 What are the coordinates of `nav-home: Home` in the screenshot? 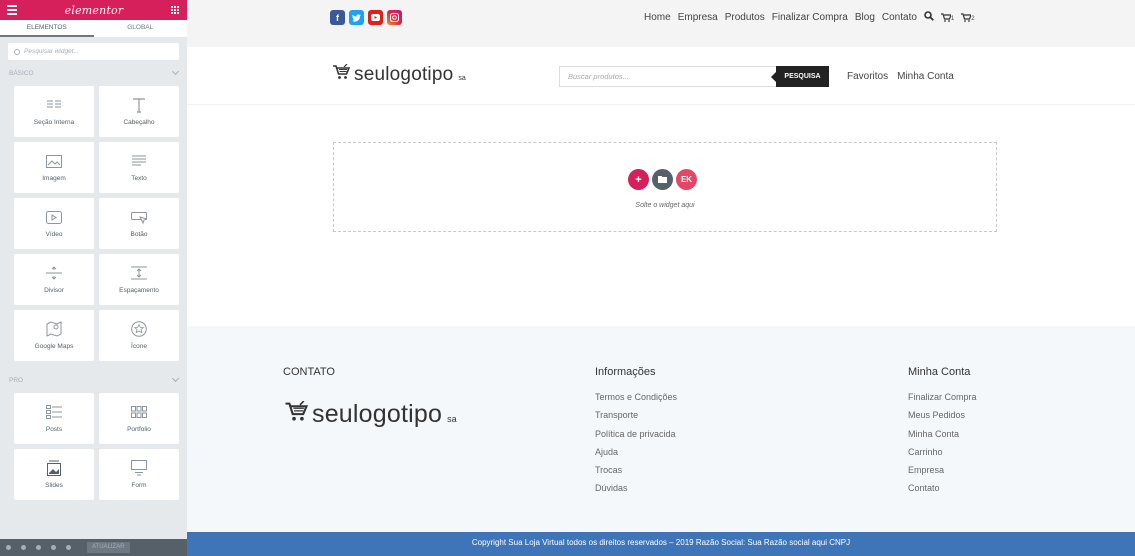 It's located at (657, 17).